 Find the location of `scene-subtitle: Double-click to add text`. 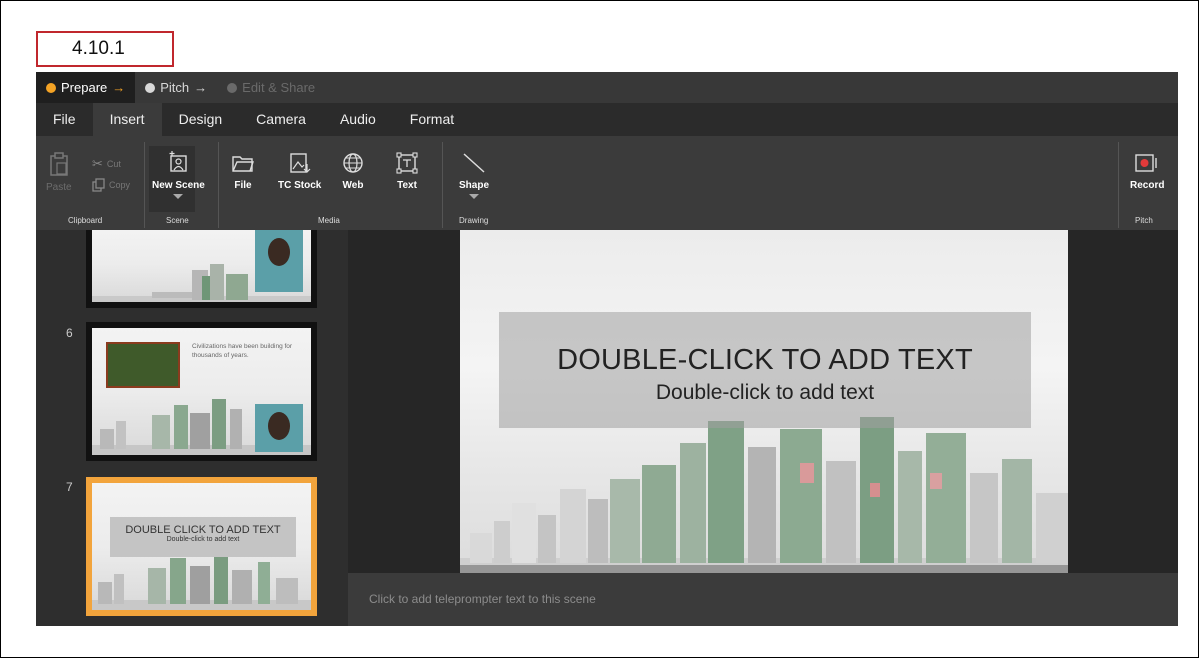

scene-subtitle: Double-click to add text is located at coordinates (203, 539).